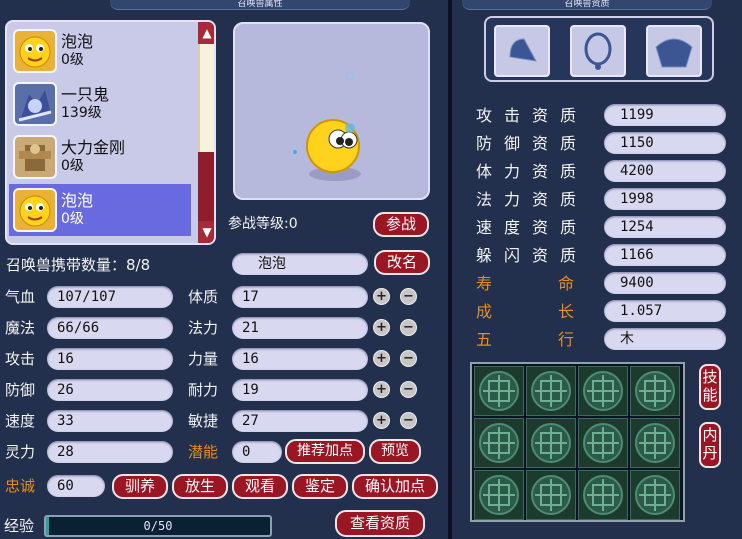 The height and width of the screenshot is (539, 742). What do you see at coordinates (710, 445) in the screenshot?
I see `neidan-button: 内丹` at bounding box center [710, 445].